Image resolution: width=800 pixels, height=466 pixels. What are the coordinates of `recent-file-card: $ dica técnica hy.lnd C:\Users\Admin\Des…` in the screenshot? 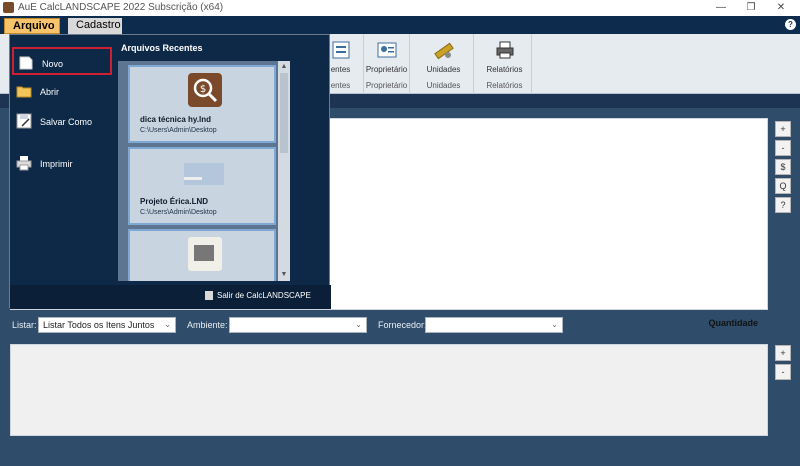 It's located at (202, 104).